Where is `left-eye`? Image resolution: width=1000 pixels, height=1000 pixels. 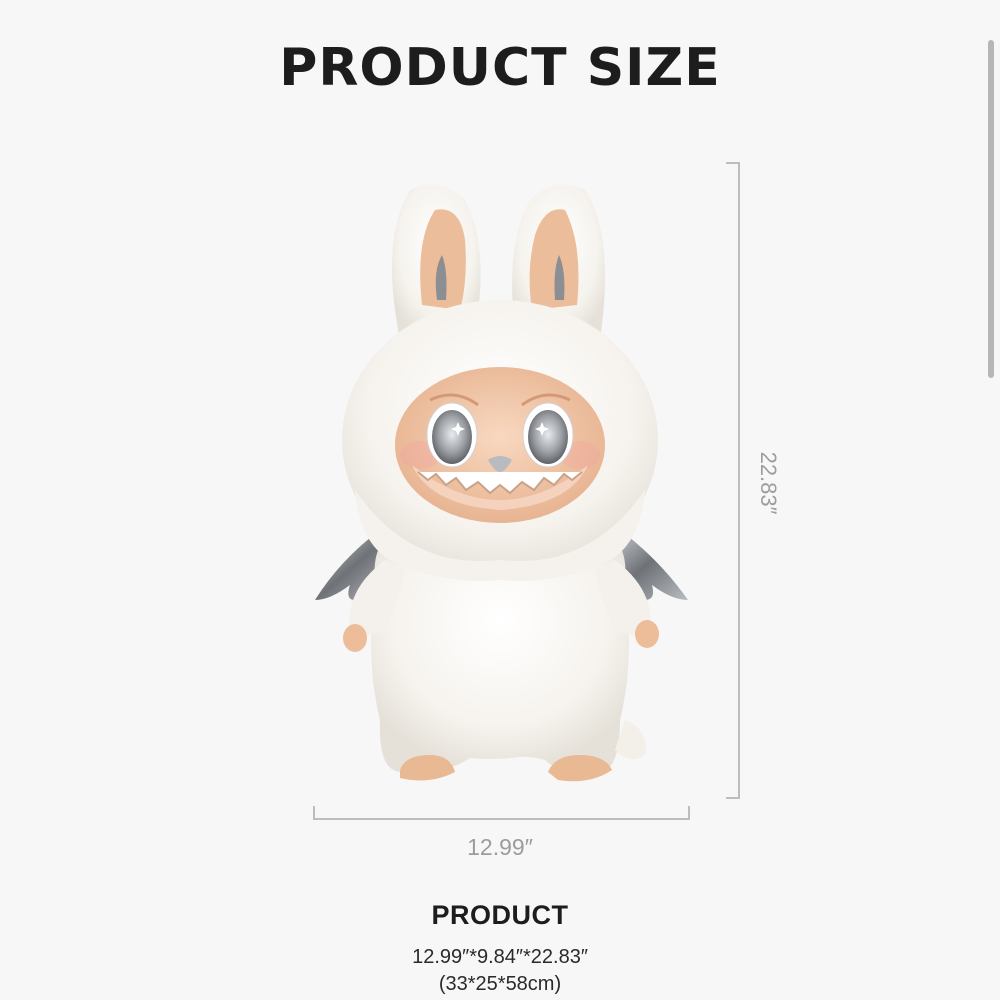
left-eye is located at coordinates (452, 437).